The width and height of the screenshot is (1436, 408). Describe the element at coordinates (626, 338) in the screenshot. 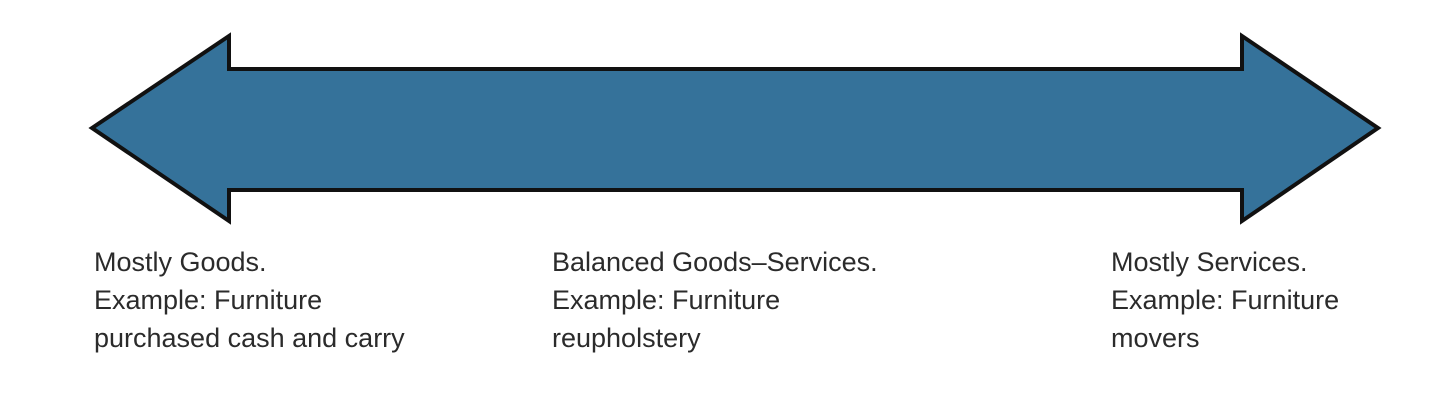

I see `balanced-detail: reupholstery` at that location.